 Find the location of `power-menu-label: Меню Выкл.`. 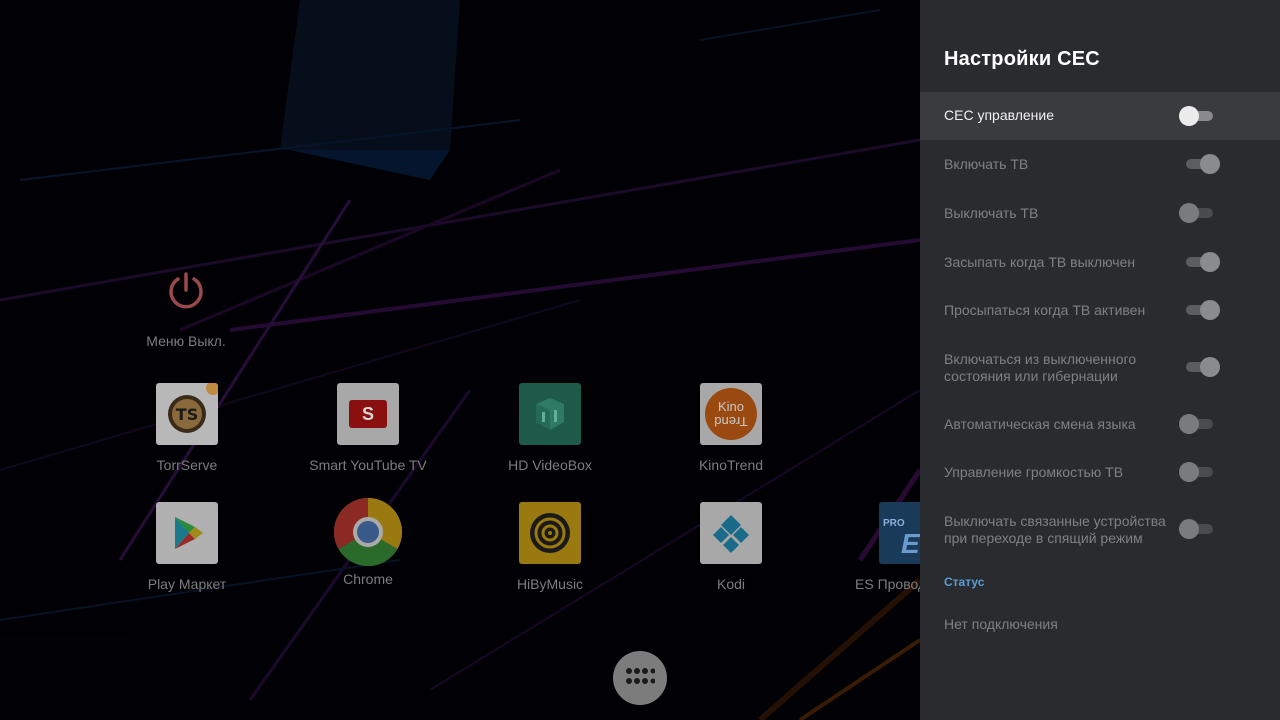

power-menu-label: Меню Выкл. is located at coordinates (186, 341).